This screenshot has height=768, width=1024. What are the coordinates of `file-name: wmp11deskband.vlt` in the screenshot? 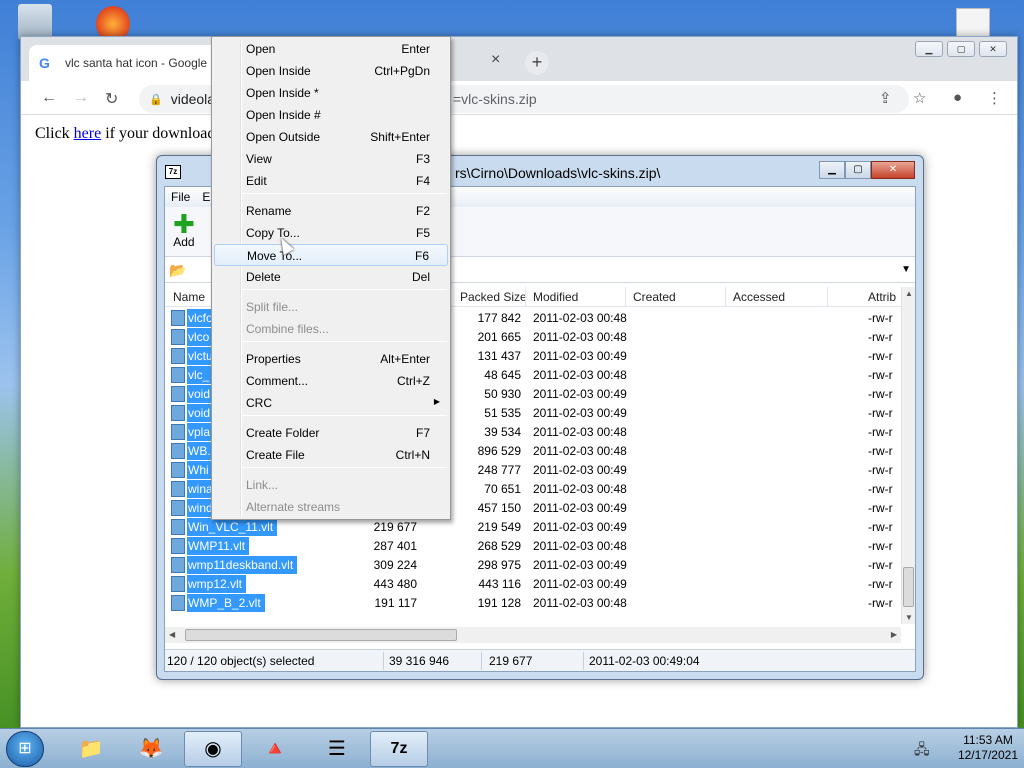 It's located at (242, 565).